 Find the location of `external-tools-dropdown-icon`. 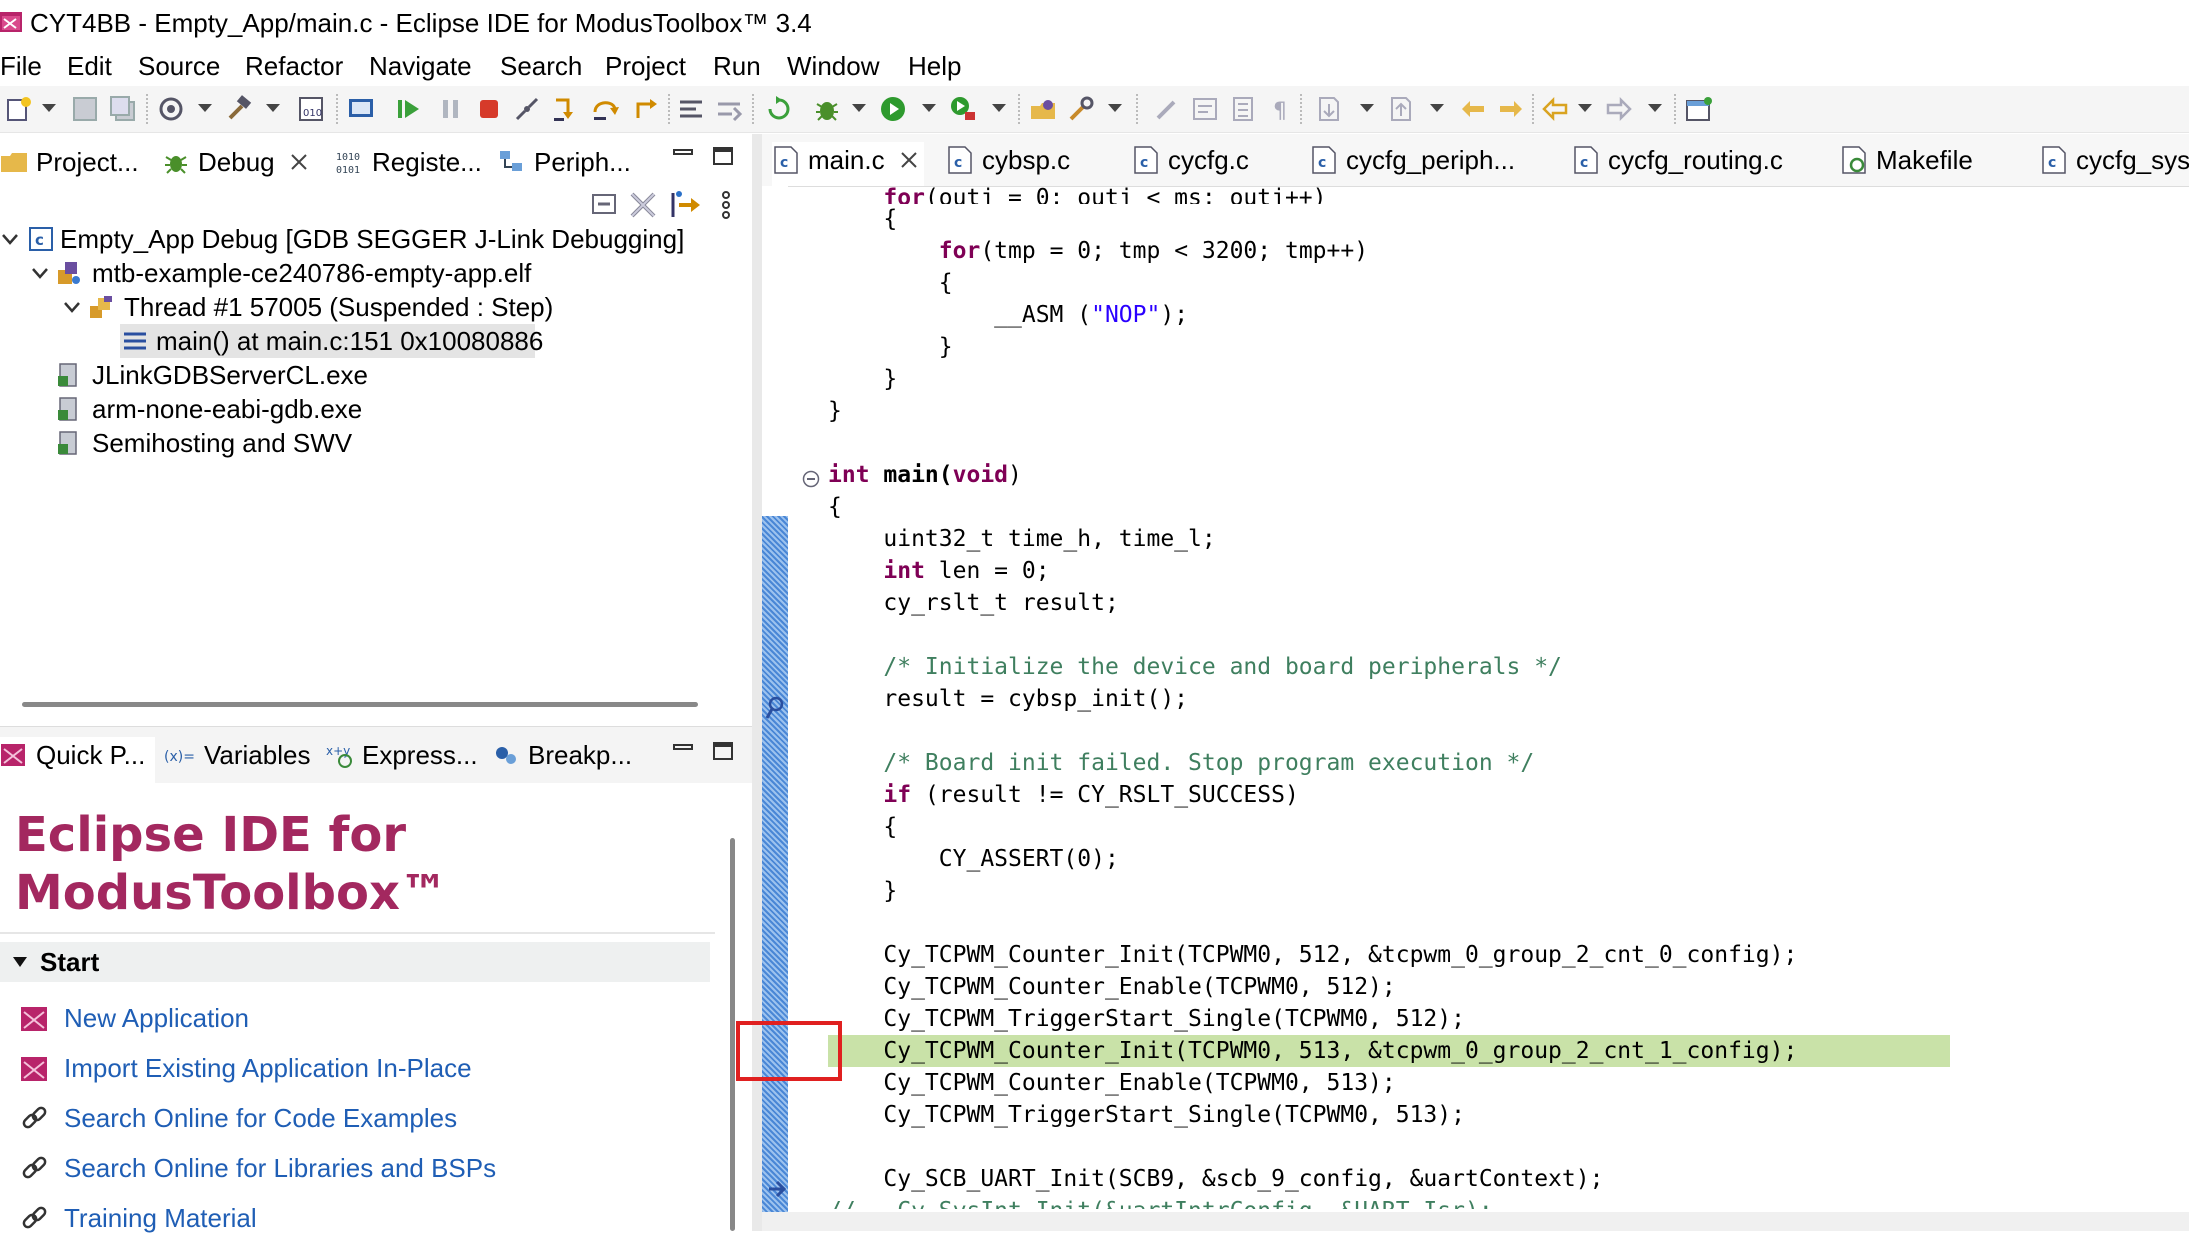

external-tools-dropdown-icon is located at coordinates (999, 108).